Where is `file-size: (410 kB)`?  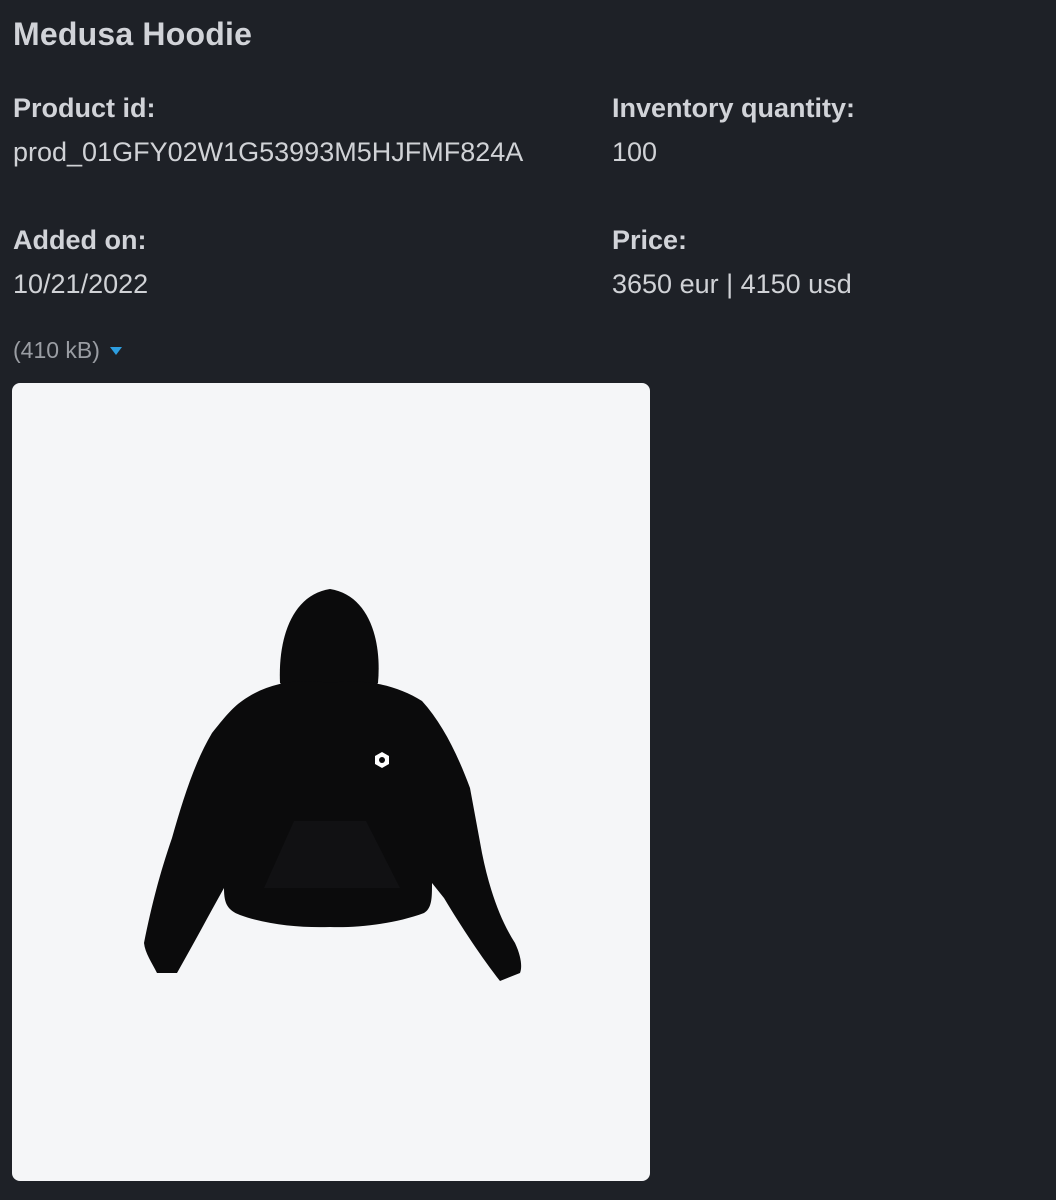 file-size: (410 kB) is located at coordinates (56, 350).